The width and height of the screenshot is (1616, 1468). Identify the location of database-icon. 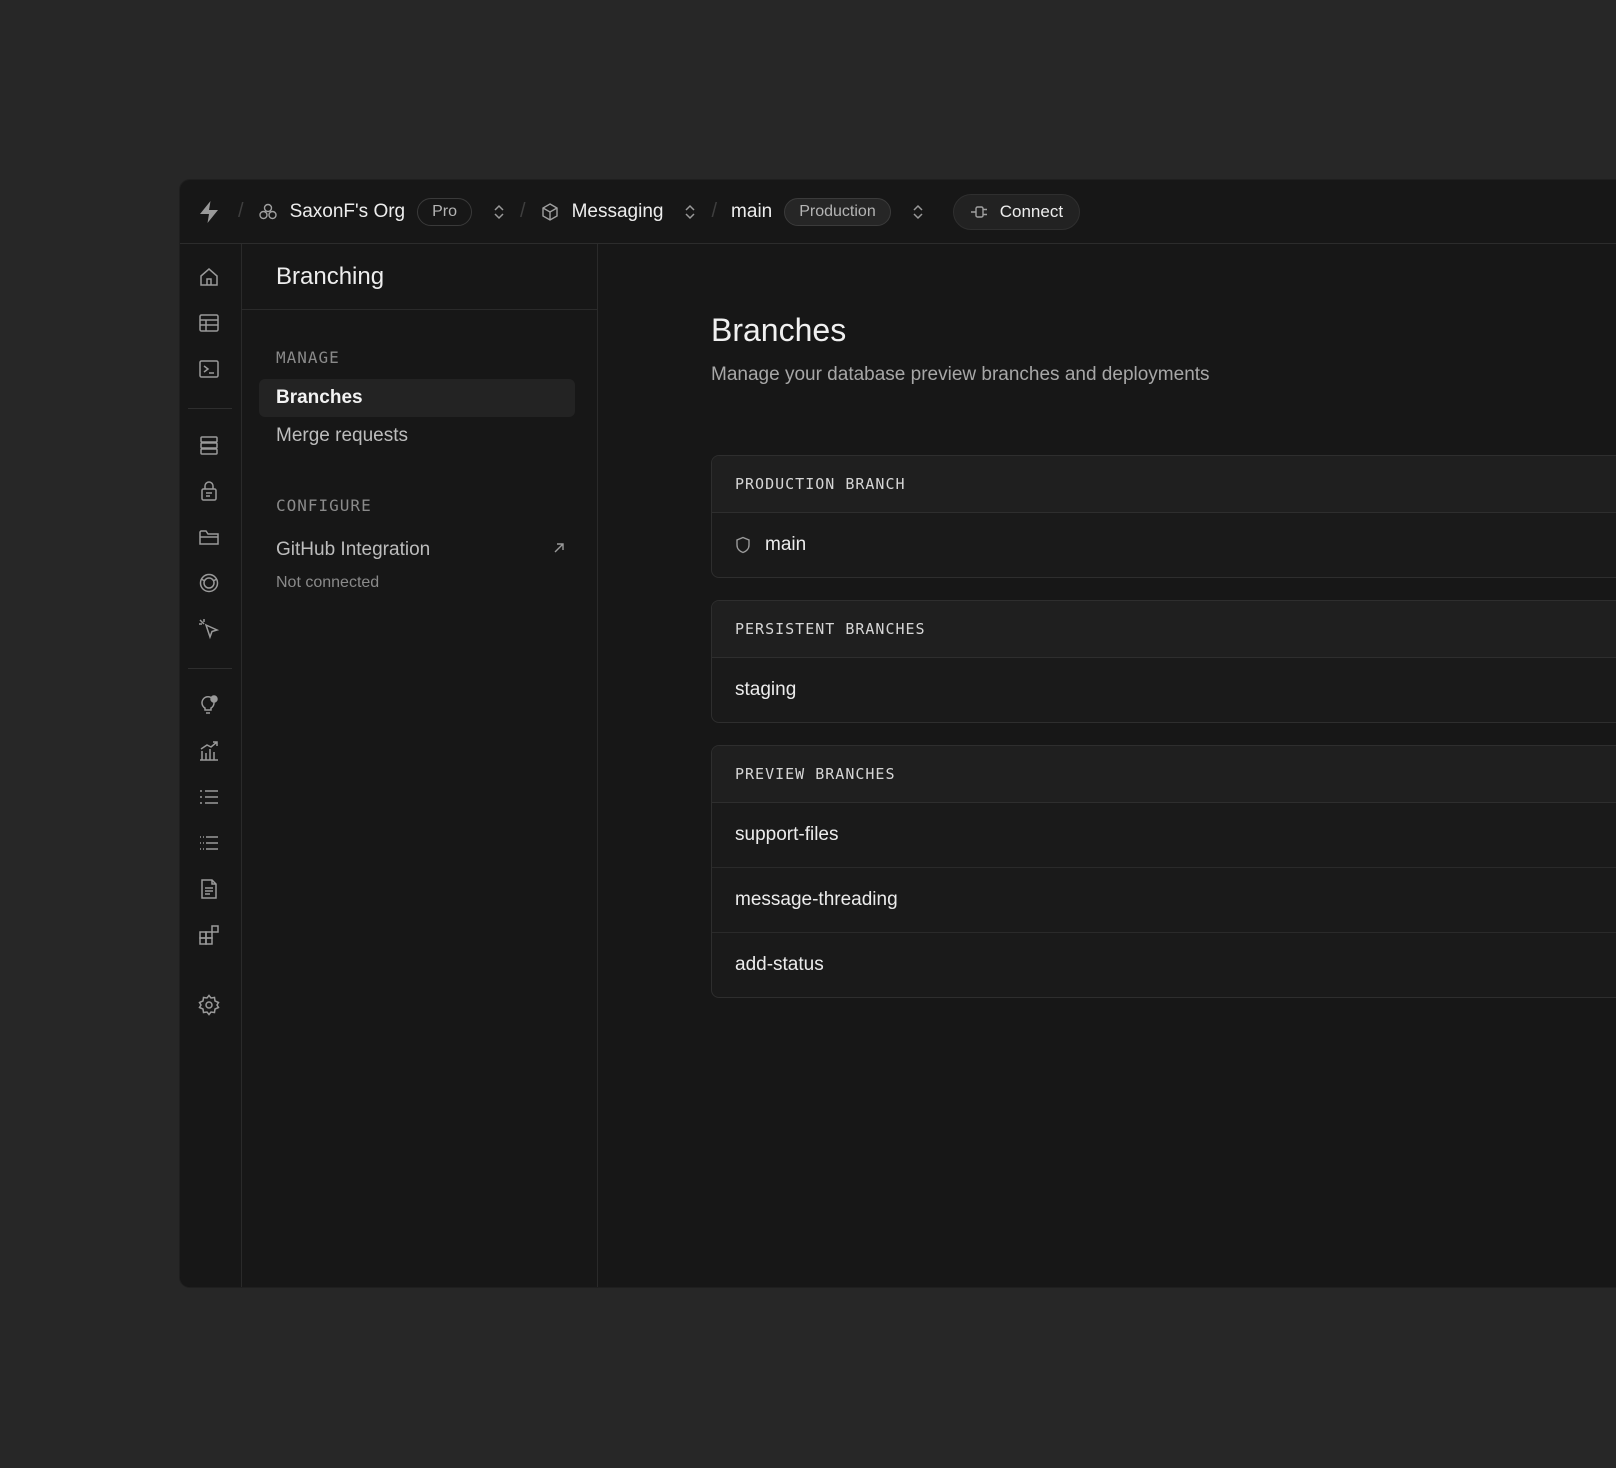
(209, 445).